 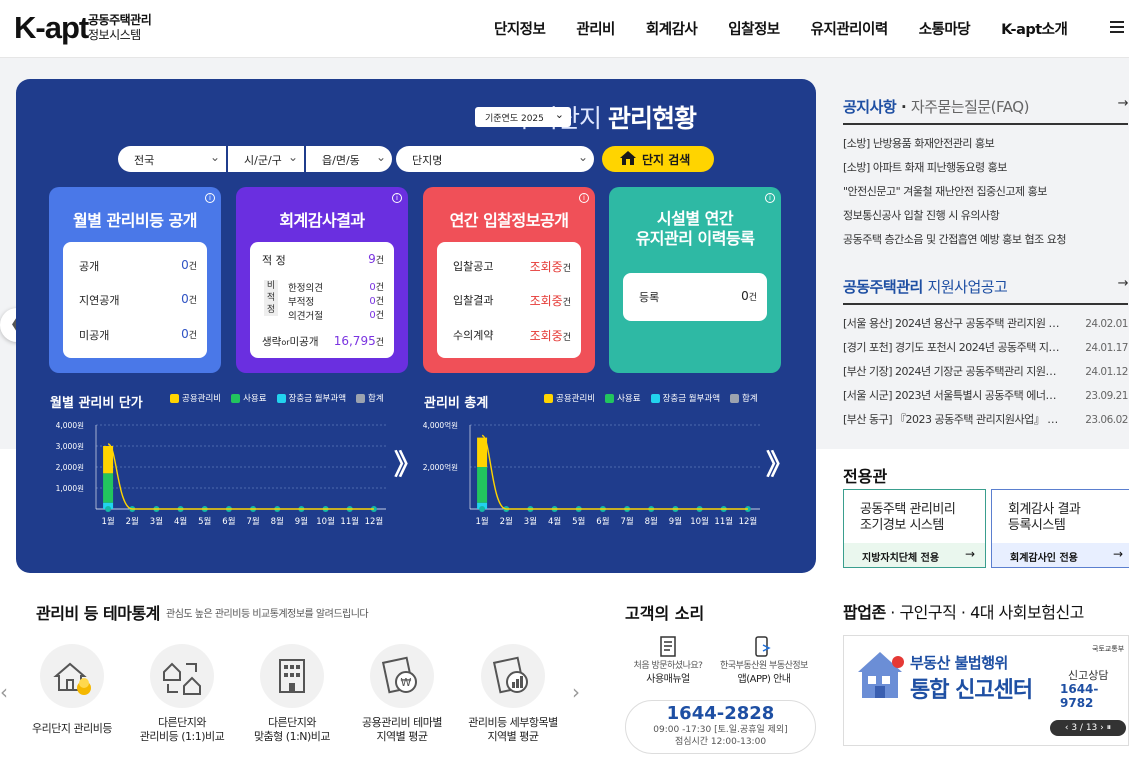 What do you see at coordinates (658, 159) in the screenshot?
I see `complex-search-button: 단지 검색` at bounding box center [658, 159].